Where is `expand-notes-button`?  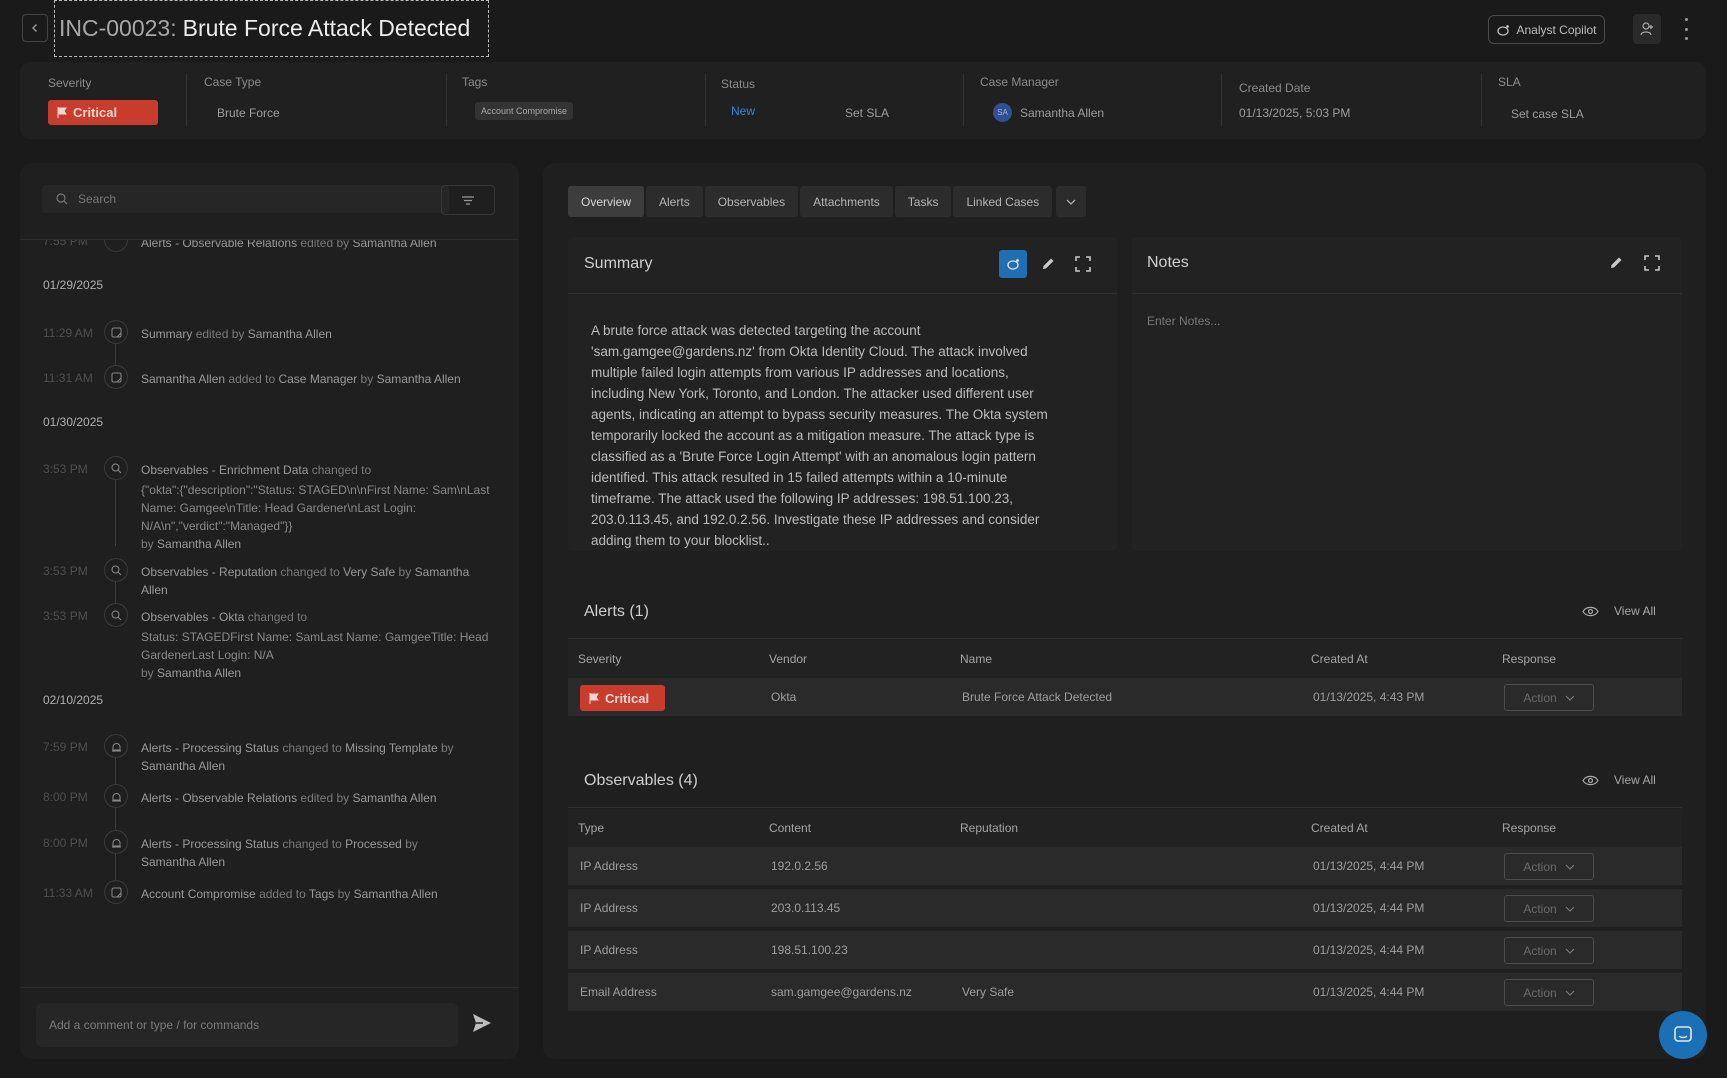
expand-notes-button is located at coordinates (1652, 263).